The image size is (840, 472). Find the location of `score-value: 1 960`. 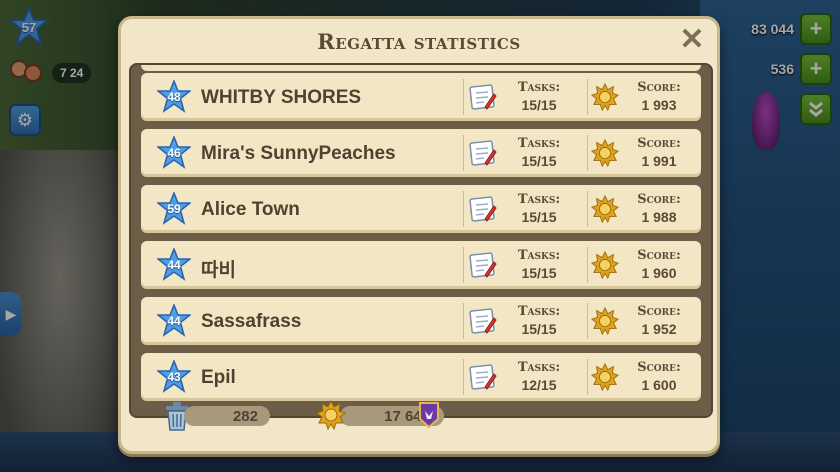

score-value: 1 960 is located at coordinates (659, 273).